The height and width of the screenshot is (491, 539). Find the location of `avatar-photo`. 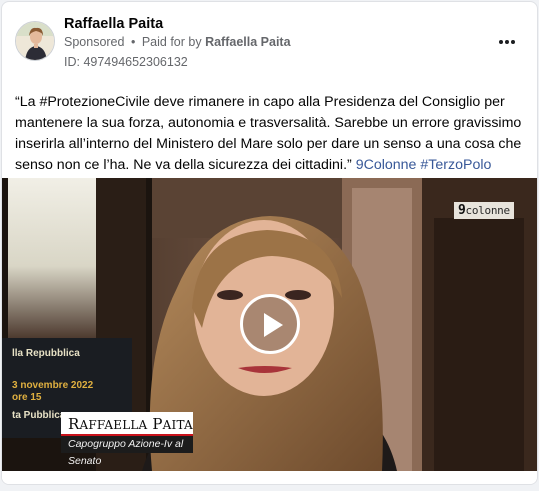

avatar-photo is located at coordinates (35, 41).